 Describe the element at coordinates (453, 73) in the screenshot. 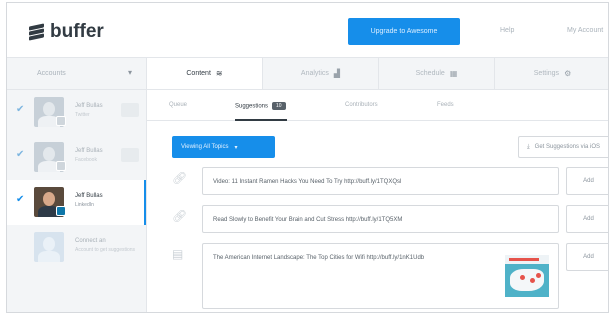

I see `calendar-icon: ▦` at that location.